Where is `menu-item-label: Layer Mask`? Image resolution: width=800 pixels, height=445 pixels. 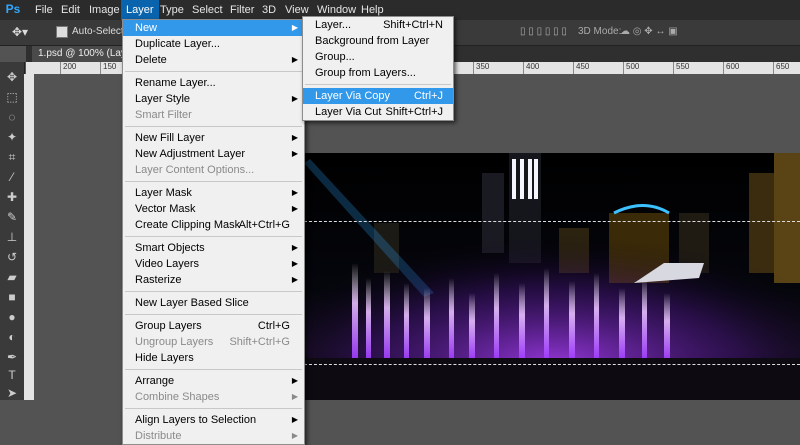
menu-item-label: Layer Mask is located at coordinates (163, 193).